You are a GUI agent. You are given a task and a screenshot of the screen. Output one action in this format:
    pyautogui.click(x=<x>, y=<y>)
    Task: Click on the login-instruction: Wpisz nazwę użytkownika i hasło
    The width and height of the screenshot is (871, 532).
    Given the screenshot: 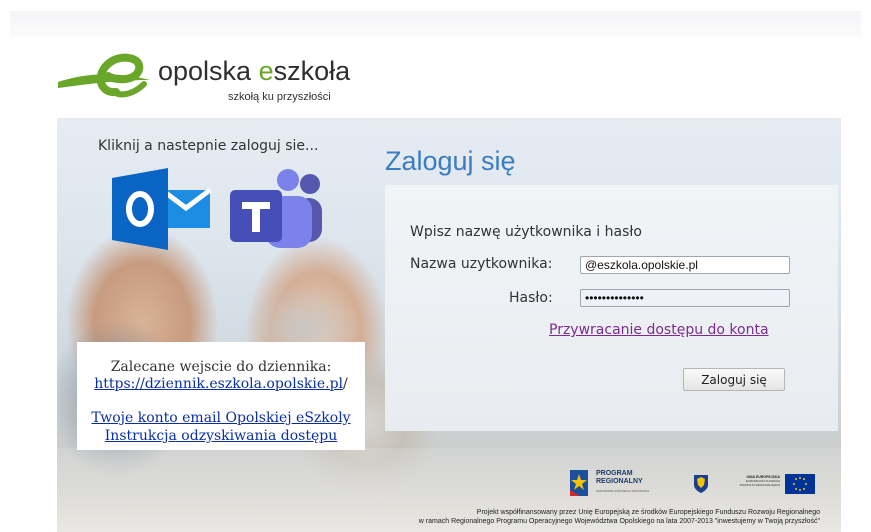 What is the action you would take?
    pyautogui.click(x=526, y=232)
    